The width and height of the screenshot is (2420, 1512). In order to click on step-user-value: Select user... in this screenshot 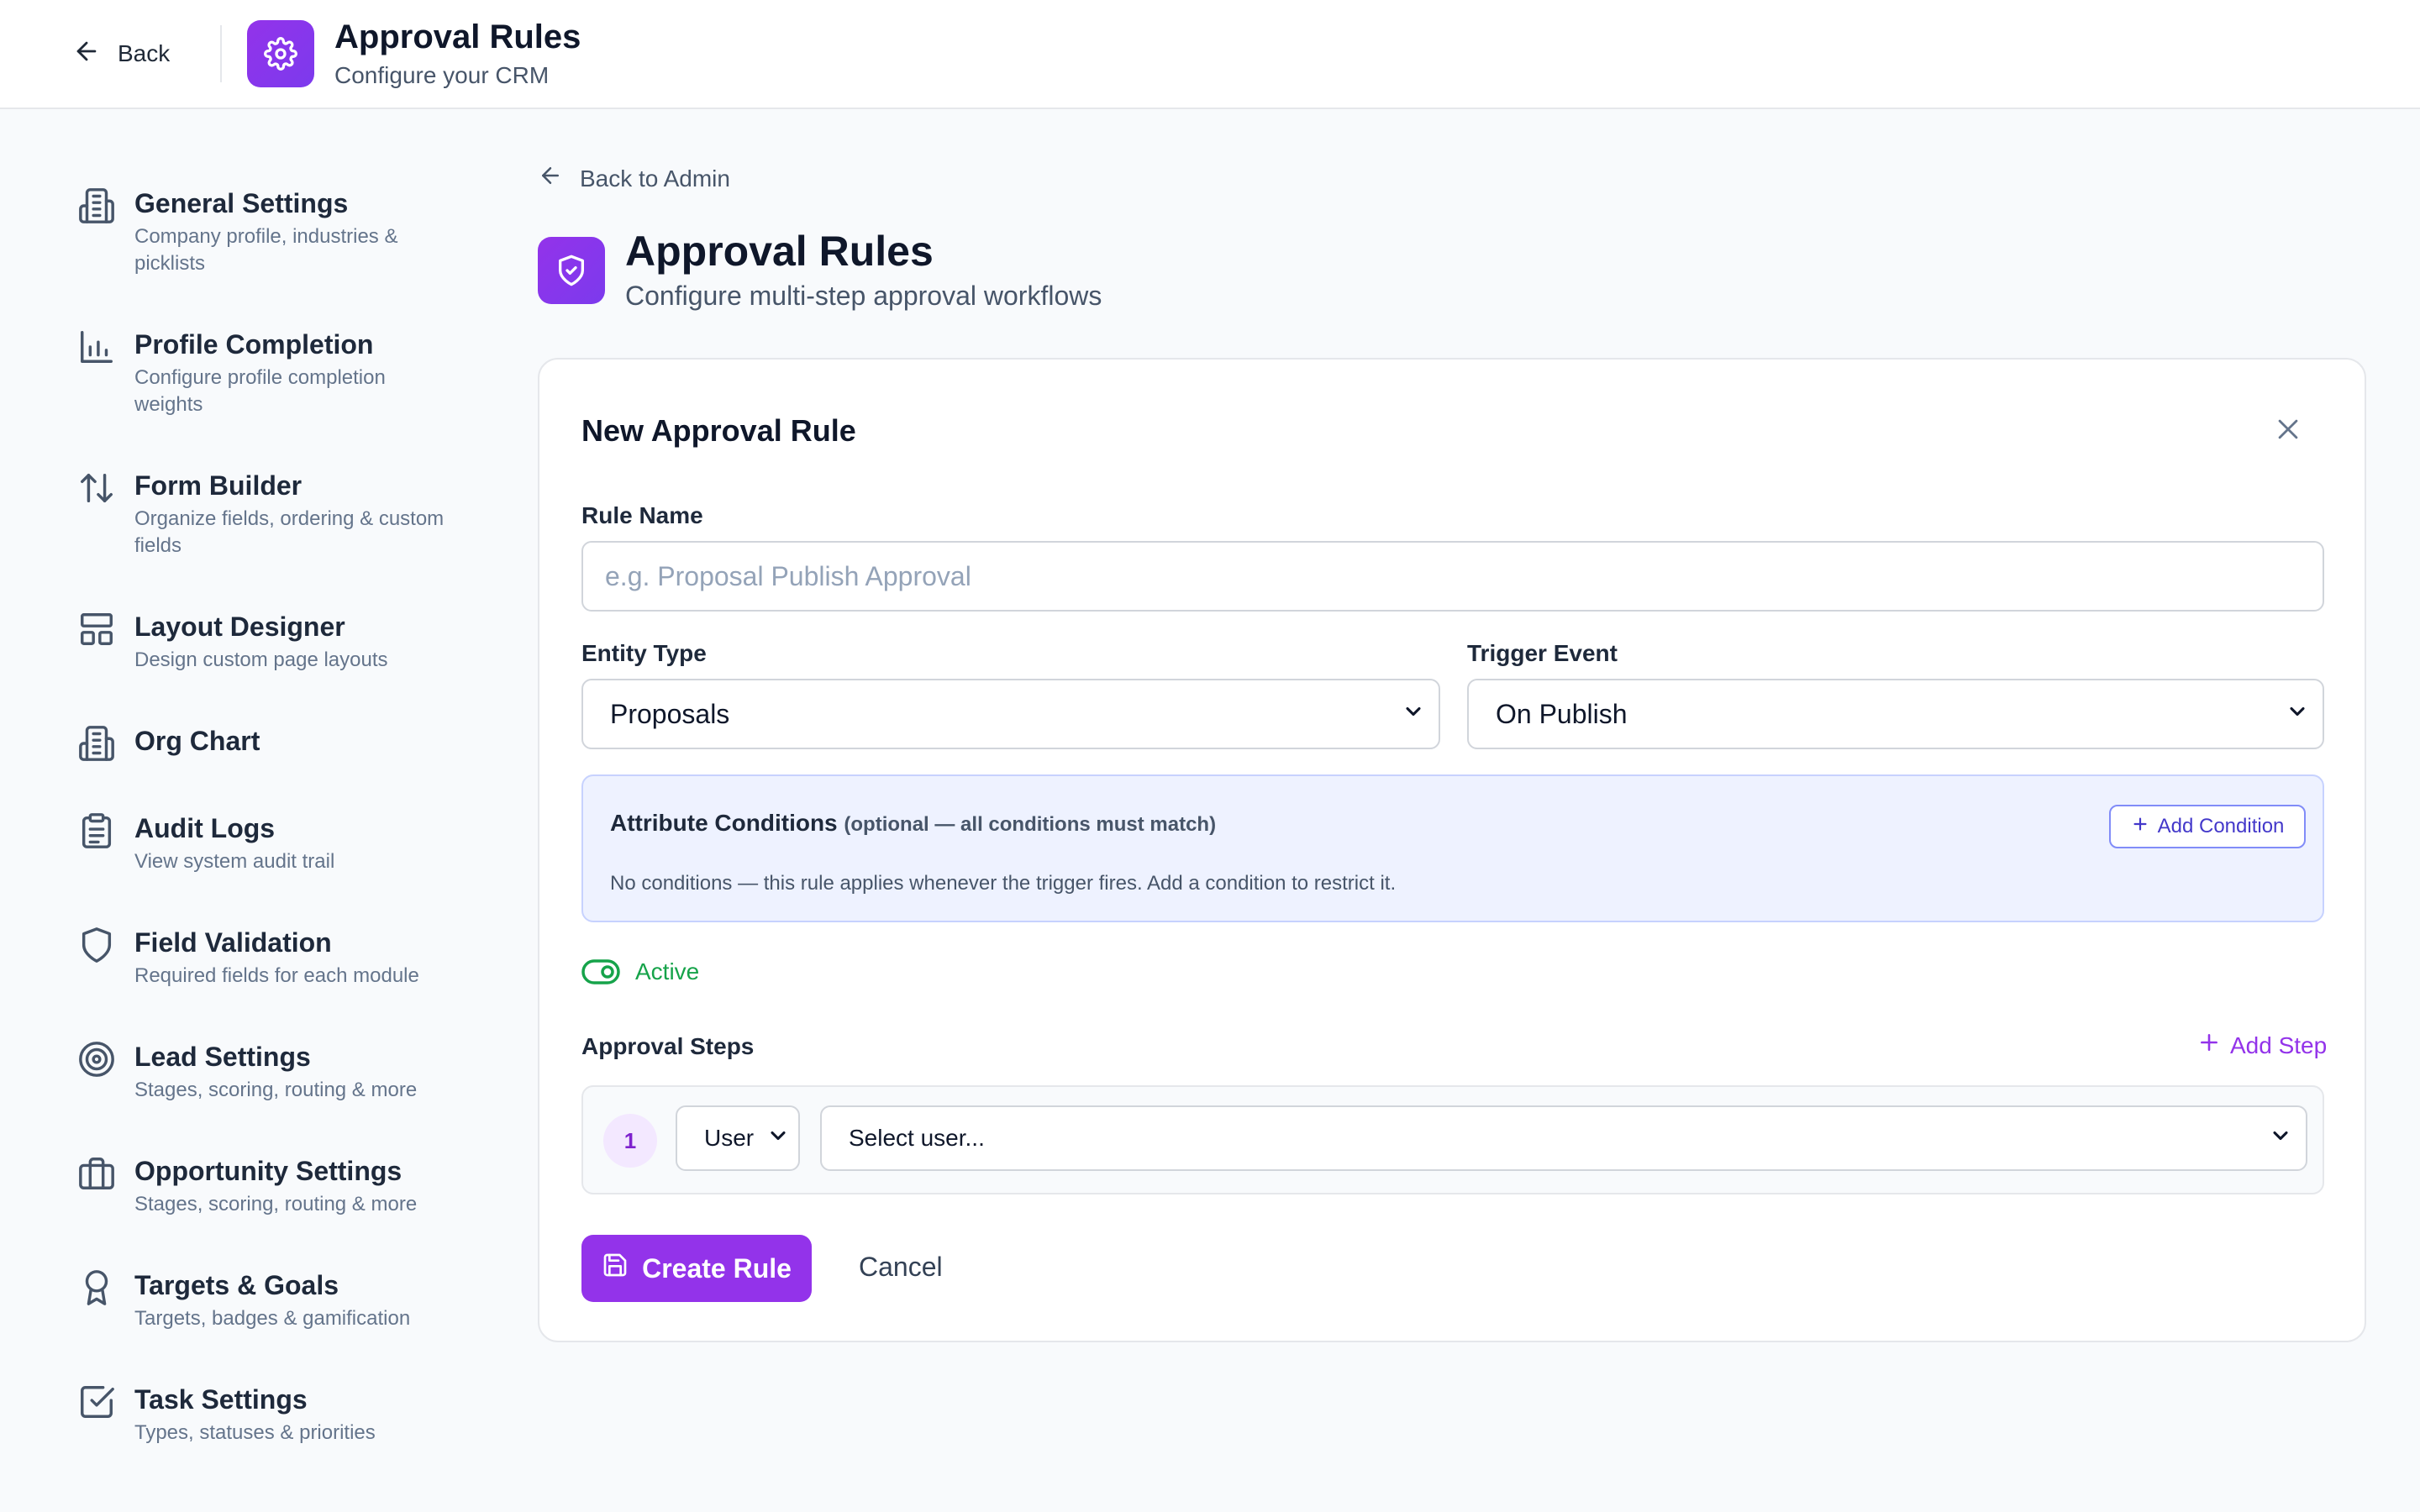, I will do `click(917, 1138)`.